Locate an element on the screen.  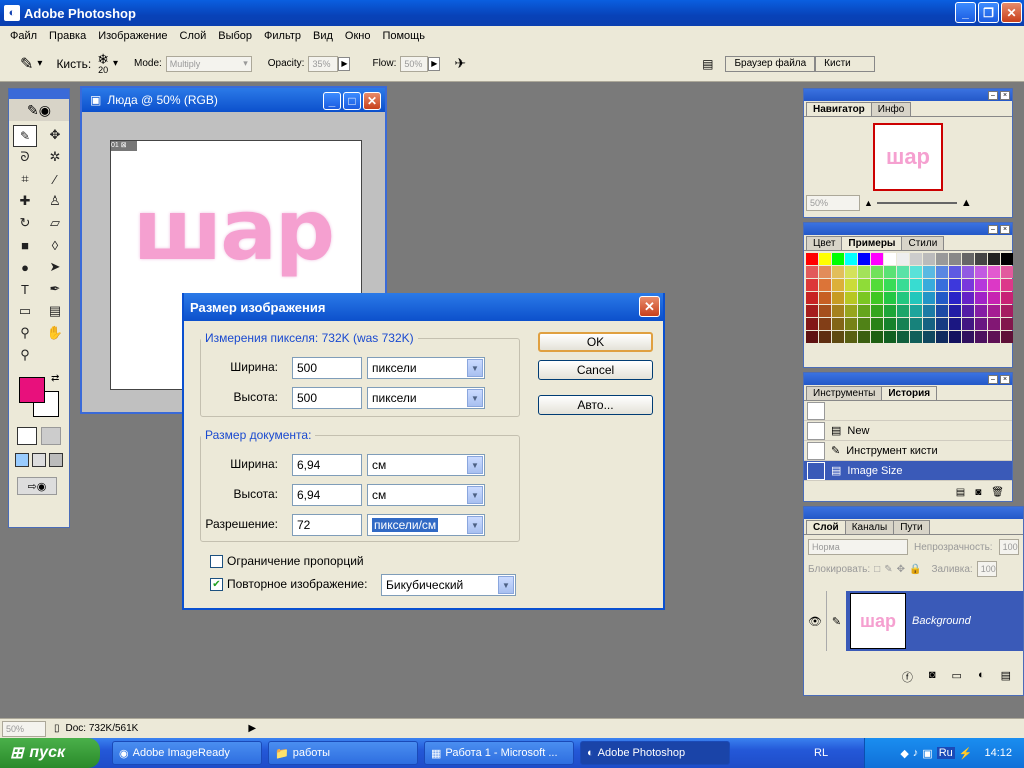
menu-layer: Слой is located at coordinates (193, 36).